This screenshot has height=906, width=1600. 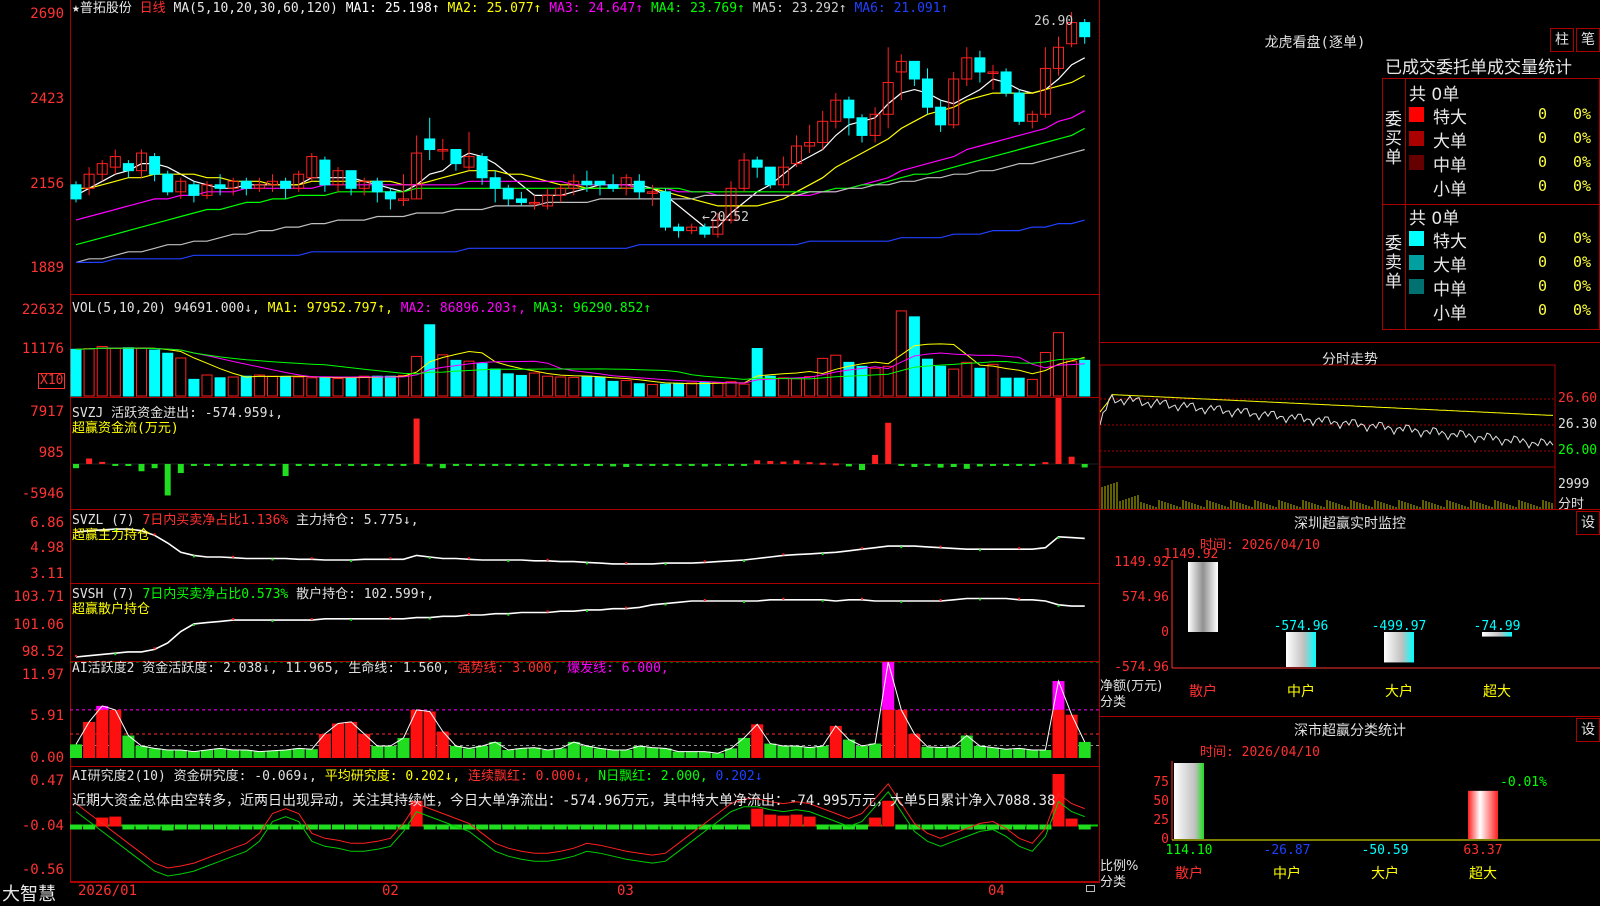 I want to click on ai1-y-tick: 0.00, so click(x=47, y=758).